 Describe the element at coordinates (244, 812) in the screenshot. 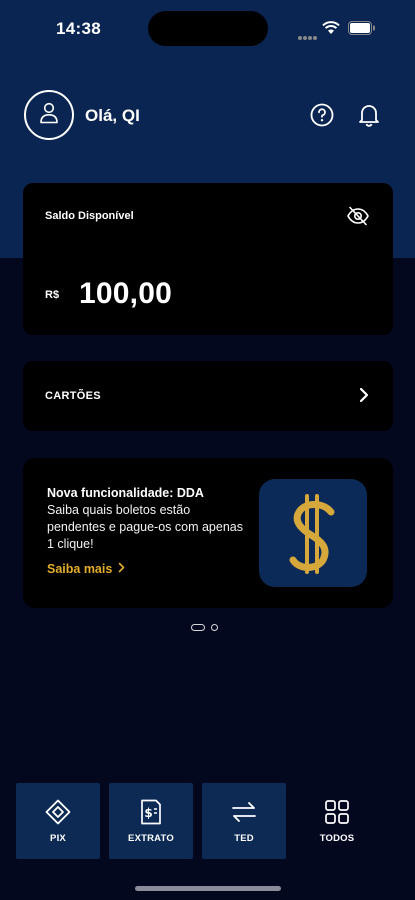

I see `transfer-arrows-icon` at that location.